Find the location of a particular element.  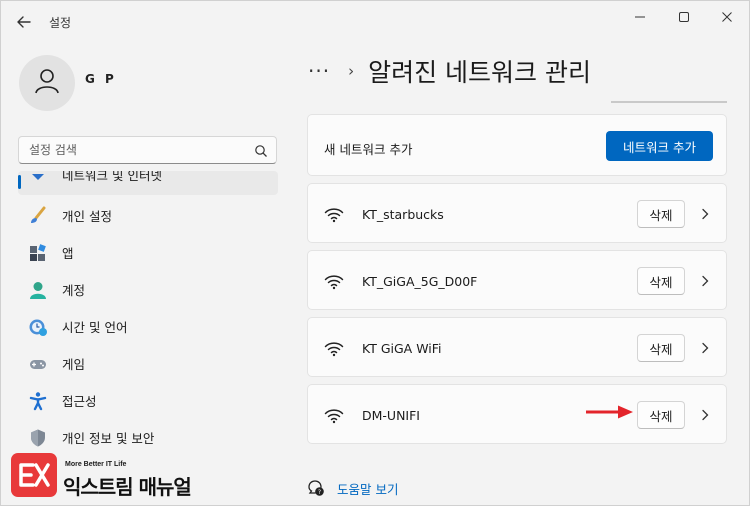

watermark: More Better IT Life 익스트림 매뉴얼 is located at coordinates (111, 476).